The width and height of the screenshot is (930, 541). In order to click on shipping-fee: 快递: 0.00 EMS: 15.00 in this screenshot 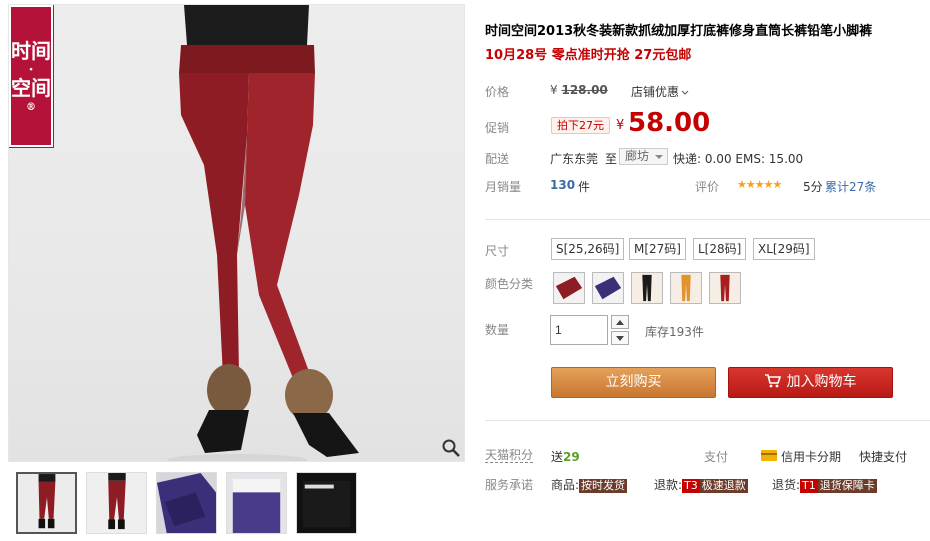, I will do `click(738, 159)`.